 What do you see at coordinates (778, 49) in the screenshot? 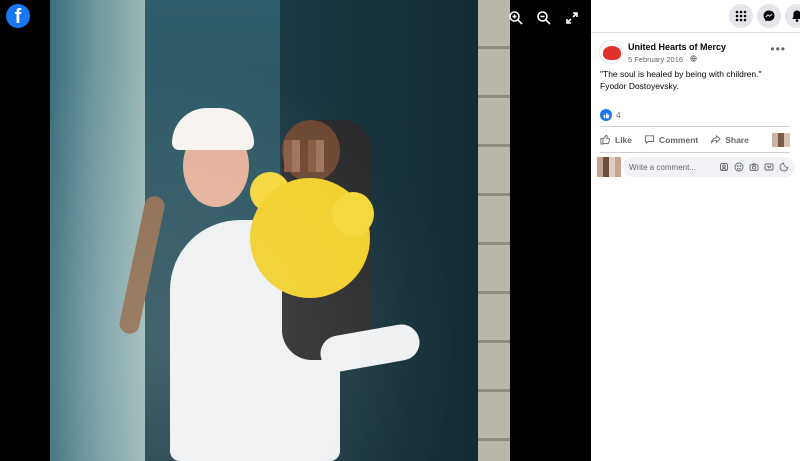
I see `more-options-icon: •••` at bounding box center [778, 49].